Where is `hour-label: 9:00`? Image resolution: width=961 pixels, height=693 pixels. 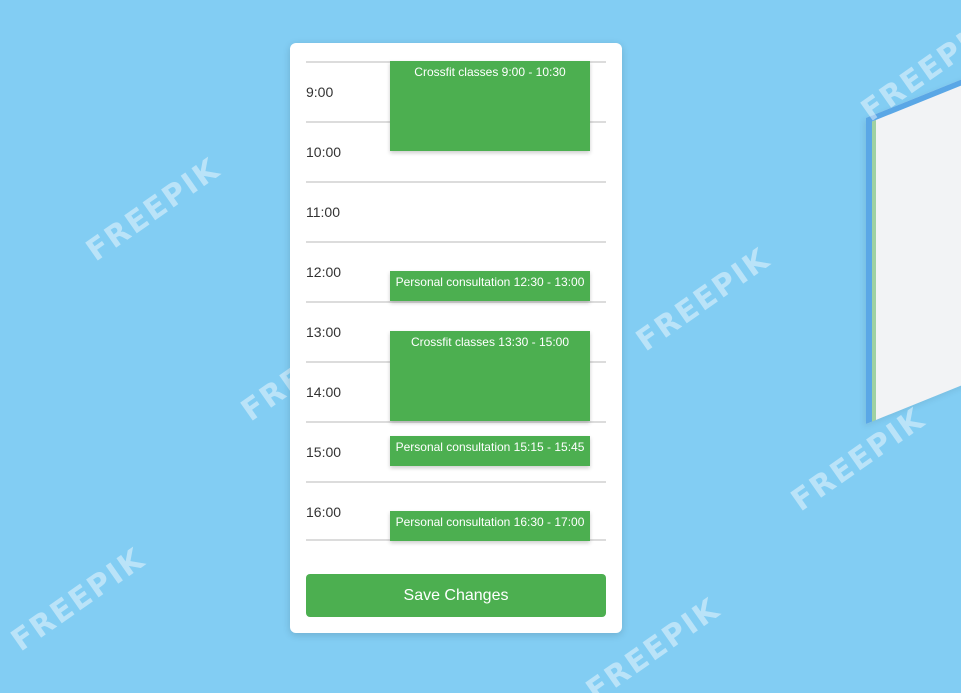
hour-label: 9:00 is located at coordinates (320, 92).